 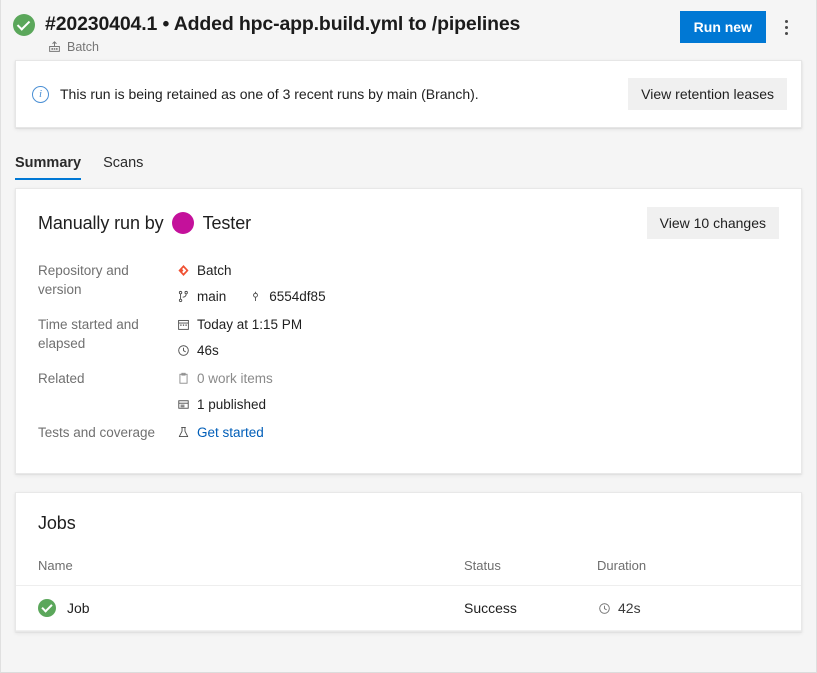 What do you see at coordinates (477, 296) in the screenshot?
I see `version-line: main 6554df85` at bounding box center [477, 296].